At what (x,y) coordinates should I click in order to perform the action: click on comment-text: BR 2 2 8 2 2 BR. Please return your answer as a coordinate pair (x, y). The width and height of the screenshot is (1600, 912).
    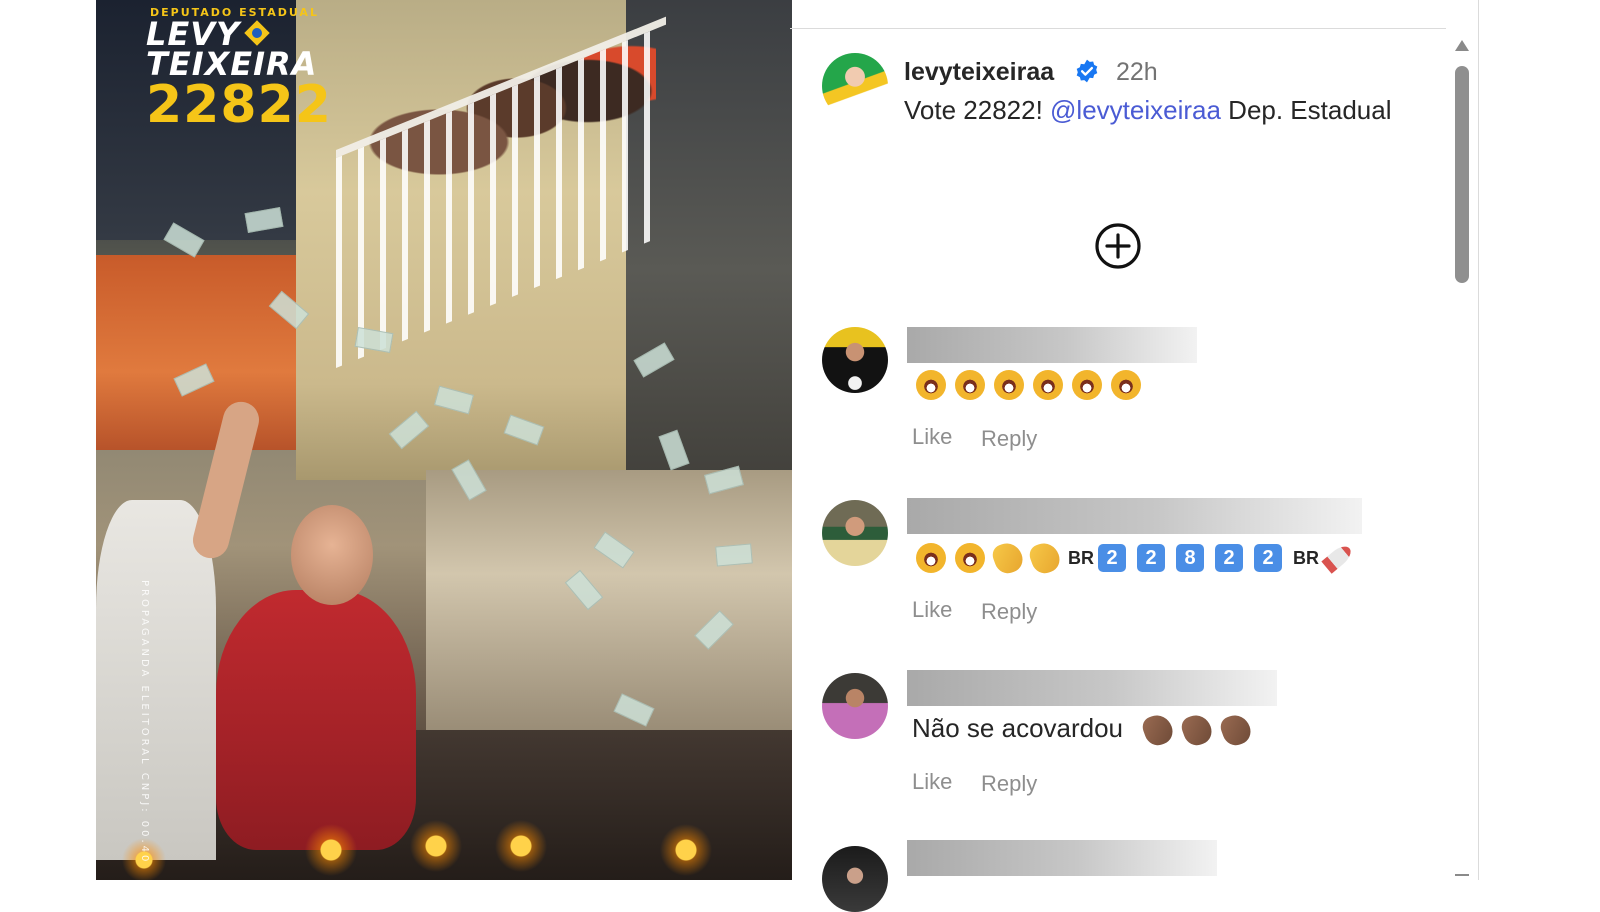
    Looking at the image, I should click on (1135, 558).